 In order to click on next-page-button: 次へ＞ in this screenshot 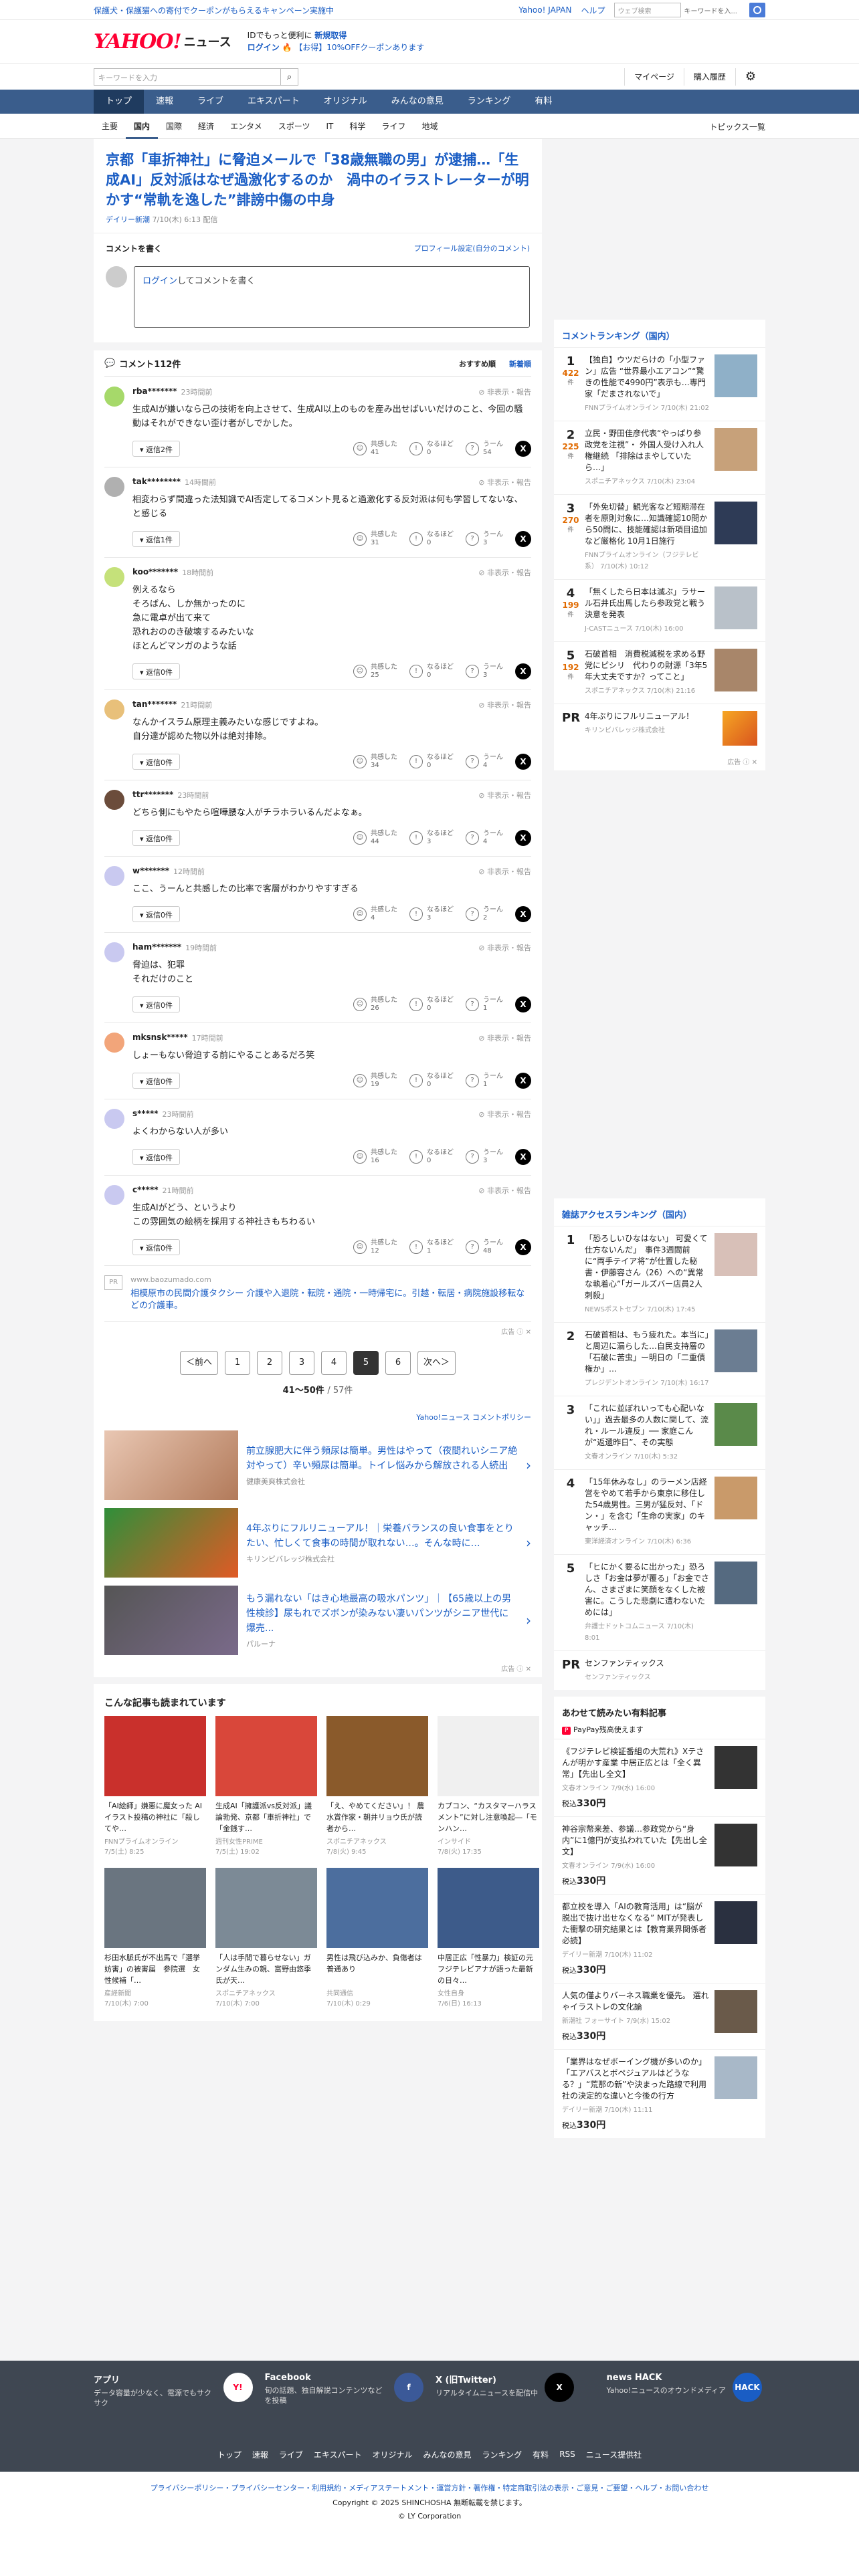, I will do `click(437, 1363)`.